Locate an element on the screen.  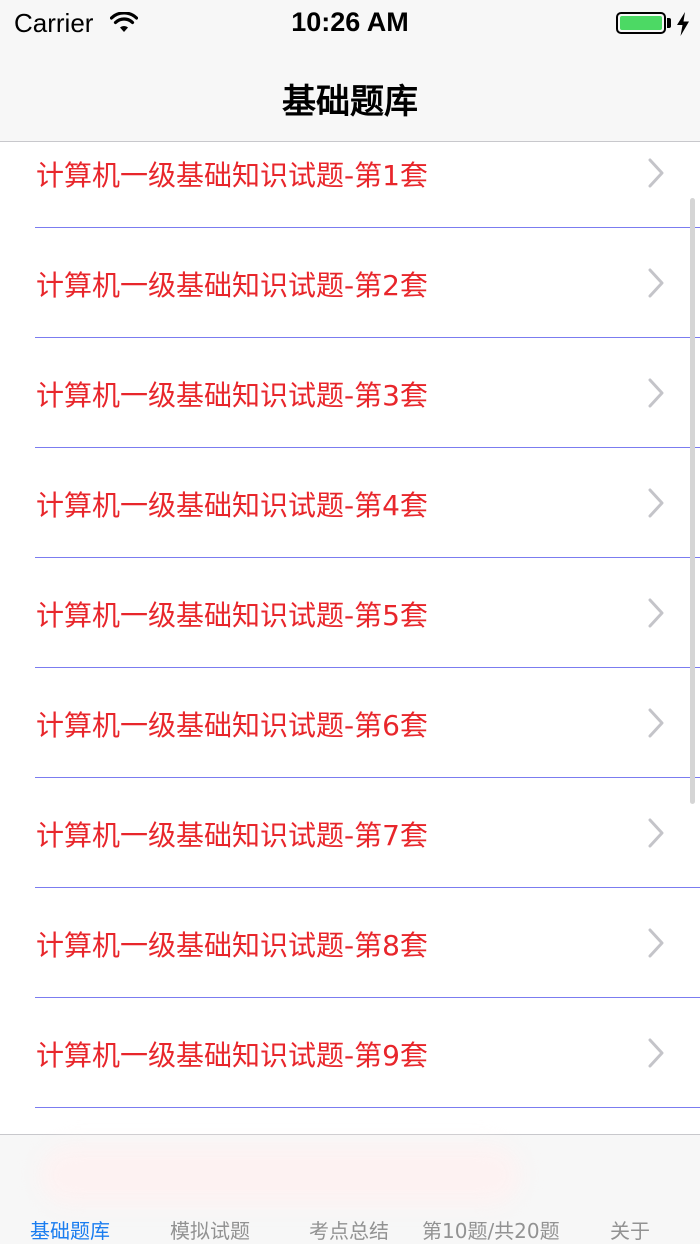
list-item: 计算机一级基础知识试题-第6套 is located at coordinates (350, 723).